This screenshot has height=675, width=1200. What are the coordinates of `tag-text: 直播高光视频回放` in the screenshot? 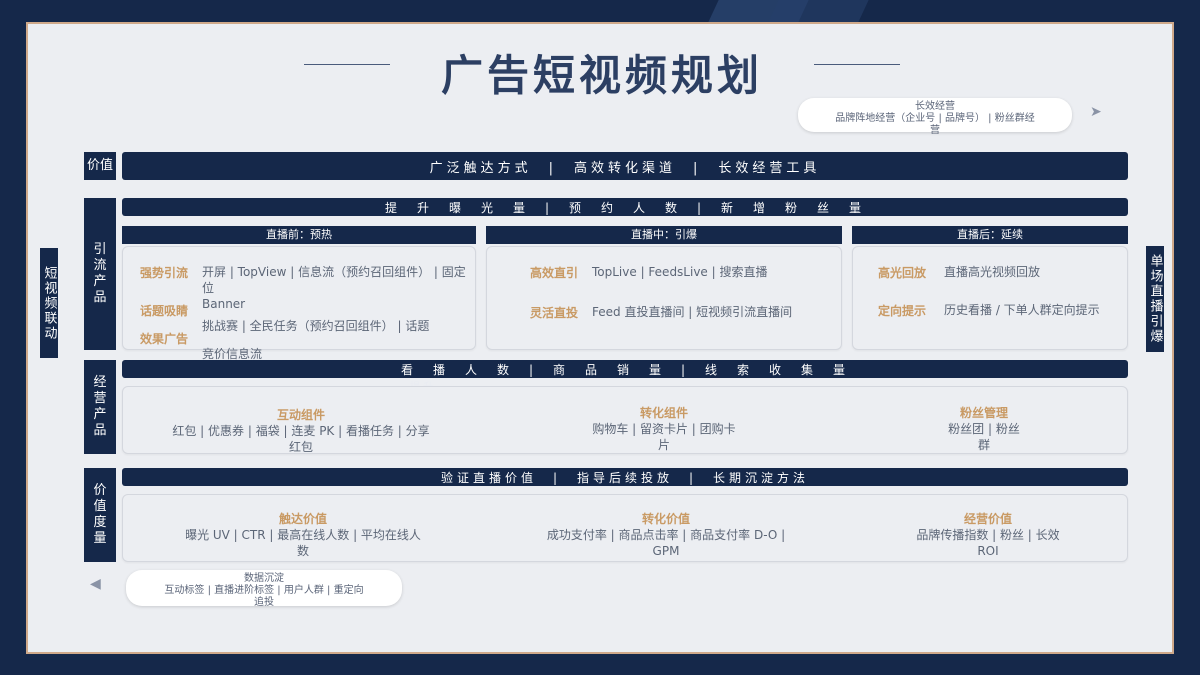 It's located at (992, 272).